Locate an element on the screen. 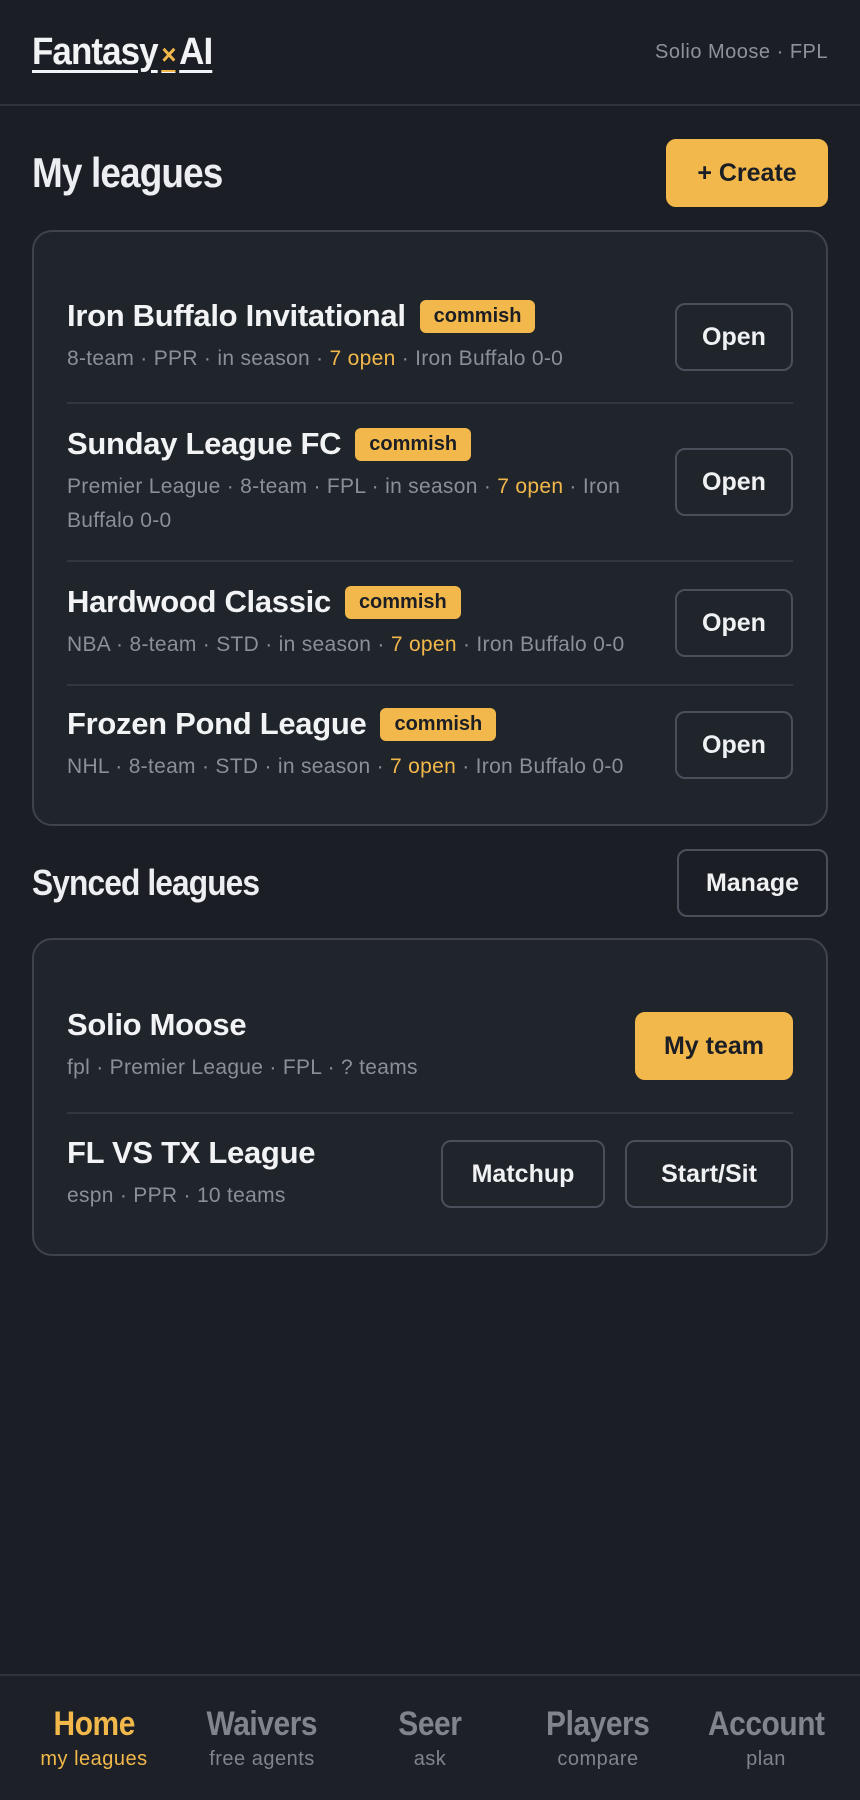 The height and width of the screenshot is (1800, 860). synced-league-info: FL VS TX League espn · PPR · 10 teams is located at coordinates (254, 1174).